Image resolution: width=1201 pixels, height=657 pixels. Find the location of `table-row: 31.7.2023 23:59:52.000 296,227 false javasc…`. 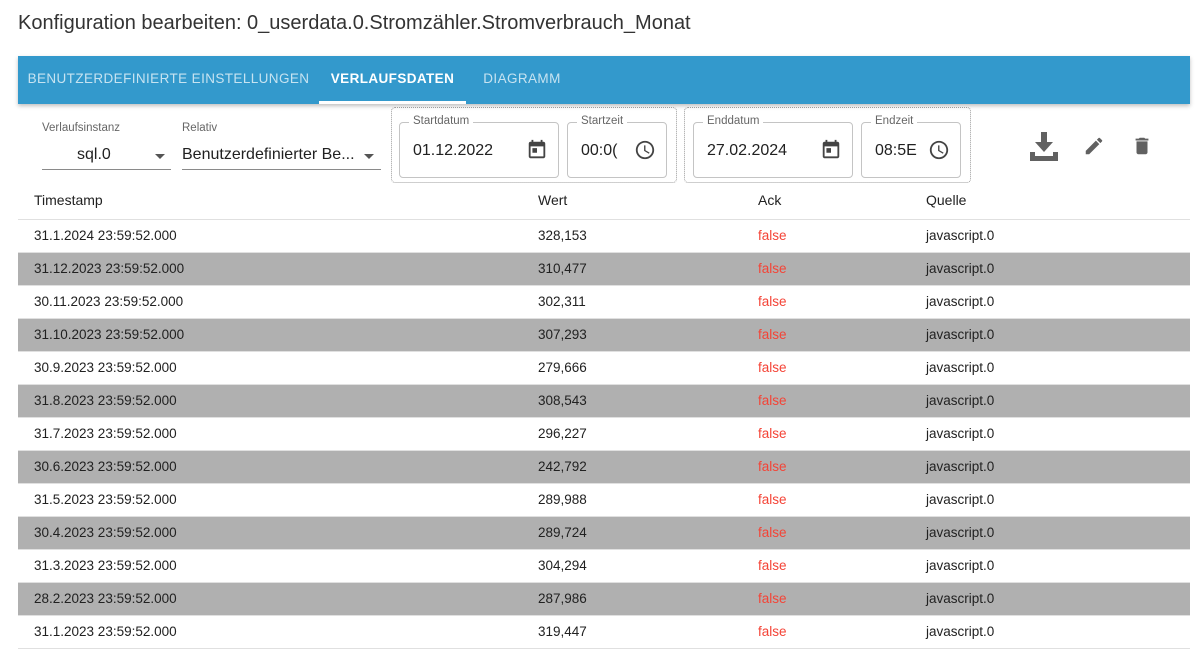

table-row: 31.7.2023 23:59:52.000 296,227 false javasc… is located at coordinates (604, 434).